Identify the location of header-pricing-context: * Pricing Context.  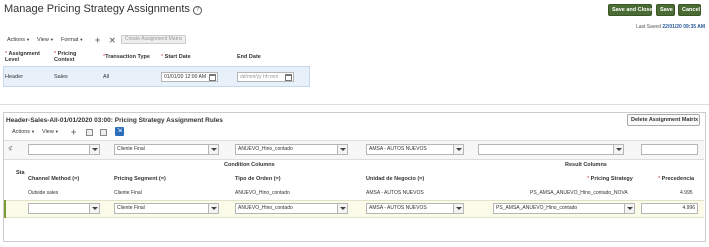
(70, 57).